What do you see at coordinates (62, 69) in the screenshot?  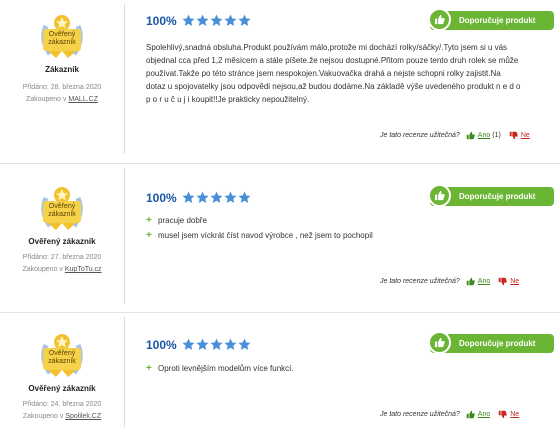 I see `reviewer-name: Zákazník` at bounding box center [62, 69].